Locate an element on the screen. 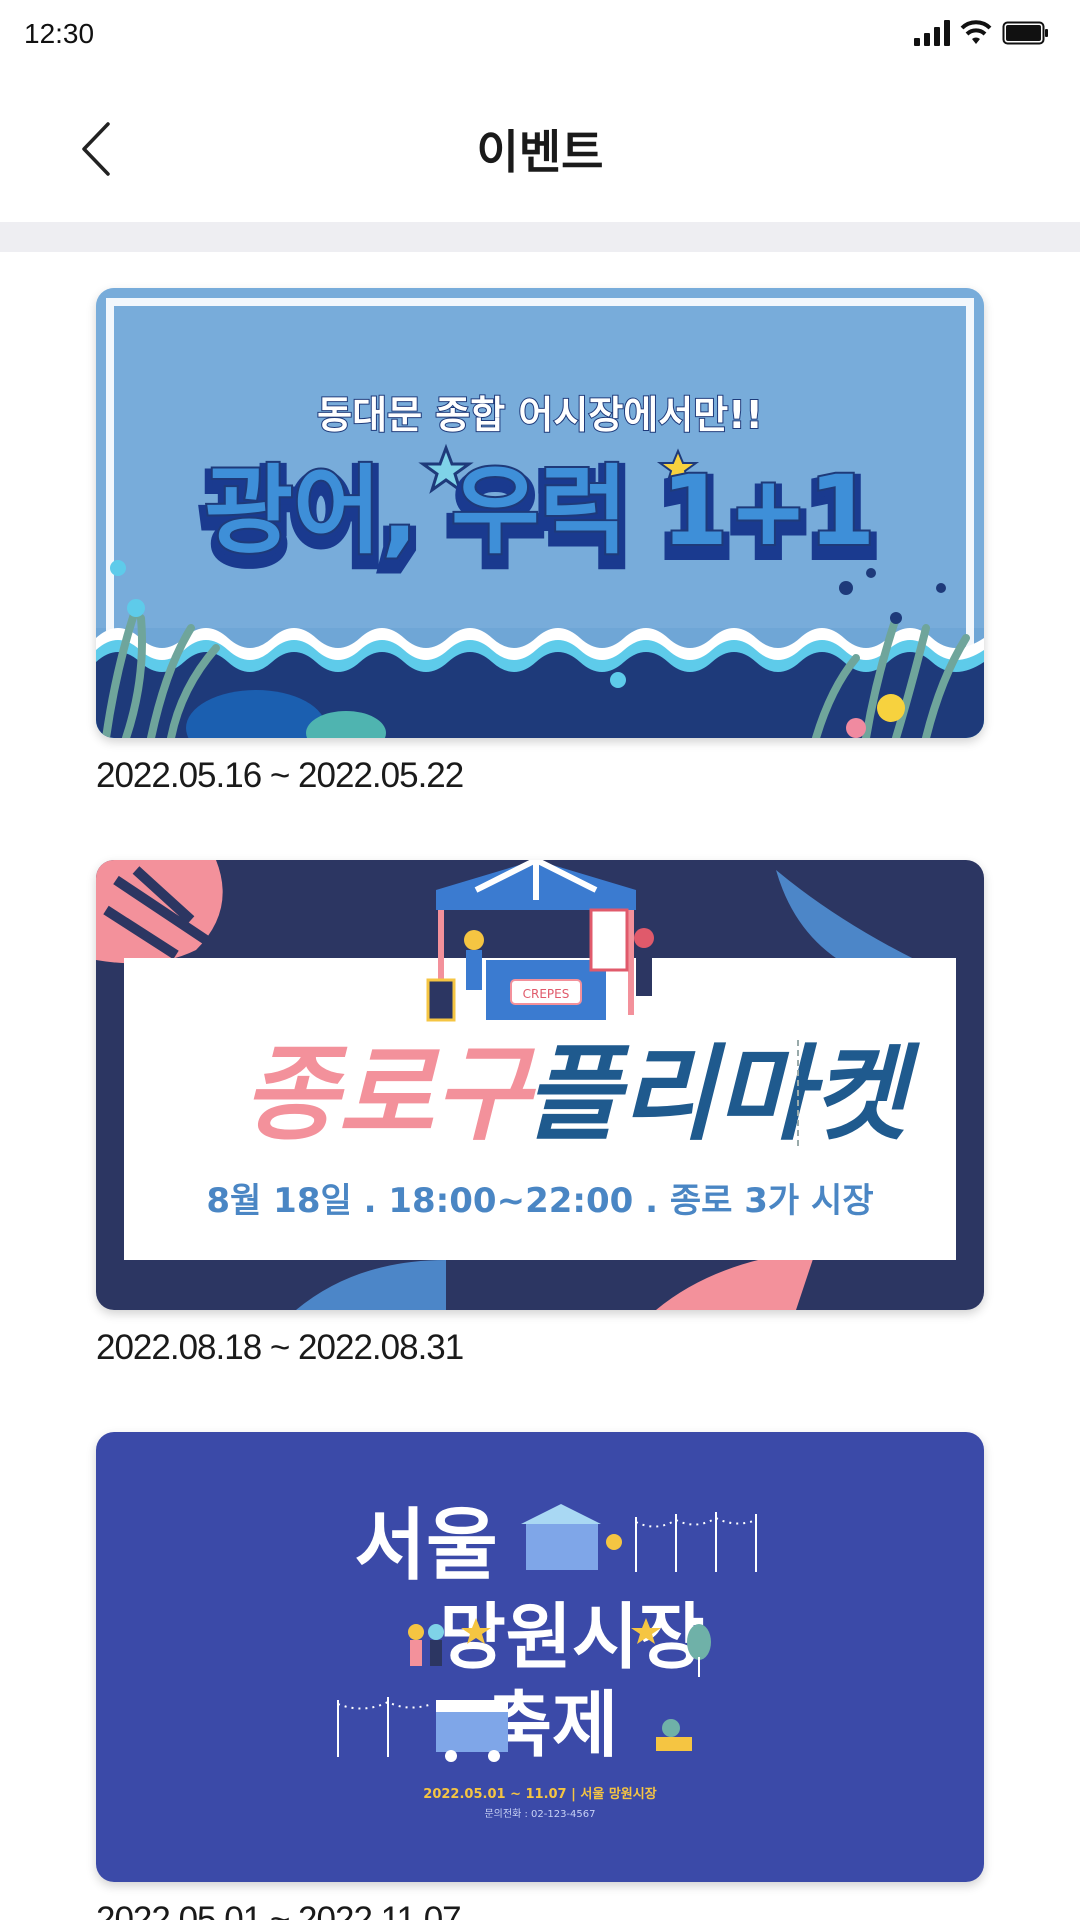 The height and width of the screenshot is (1920, 1080). banner-contact: 문의전화 : 02-123-4567 is located at coordinates (539, 1814).